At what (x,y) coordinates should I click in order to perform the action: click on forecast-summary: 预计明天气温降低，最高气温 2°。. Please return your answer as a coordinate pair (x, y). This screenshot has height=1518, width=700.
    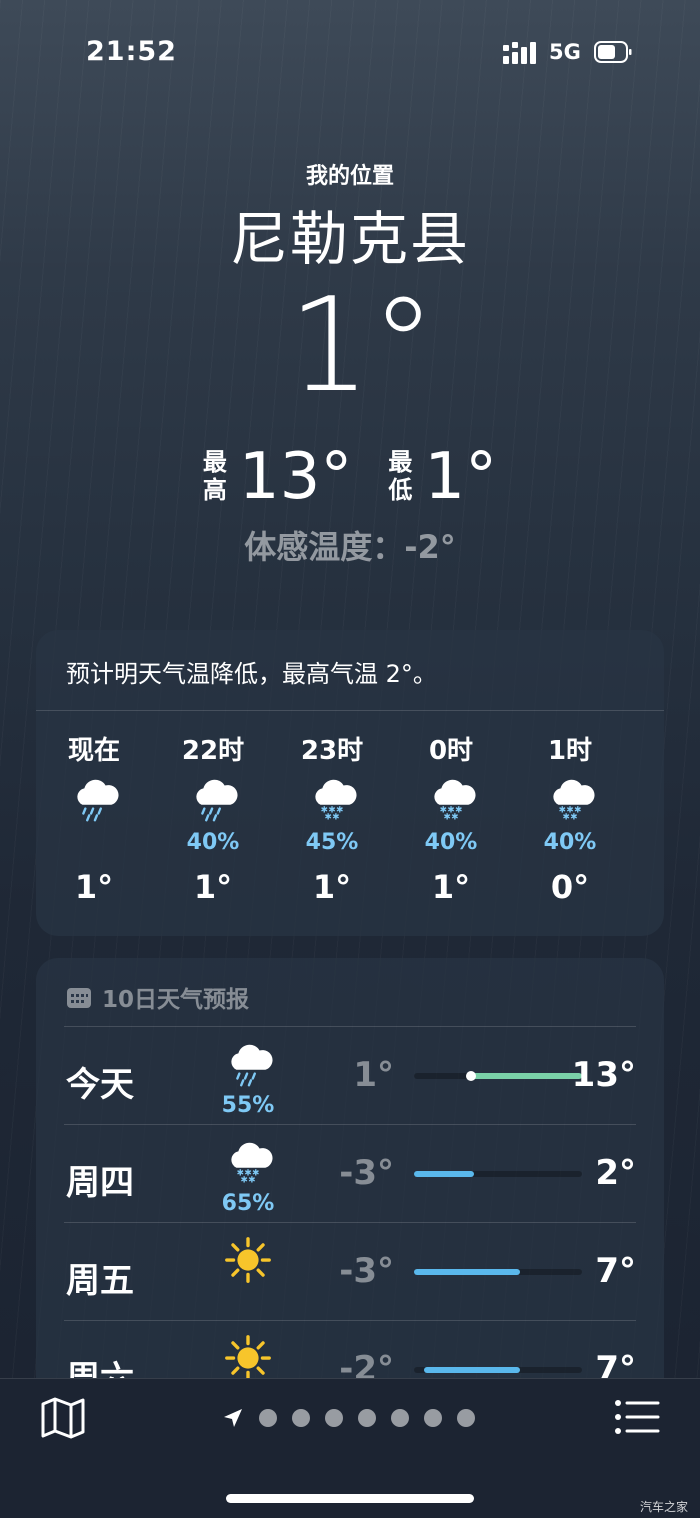
    Looking at the image, I should click on (350, 670).